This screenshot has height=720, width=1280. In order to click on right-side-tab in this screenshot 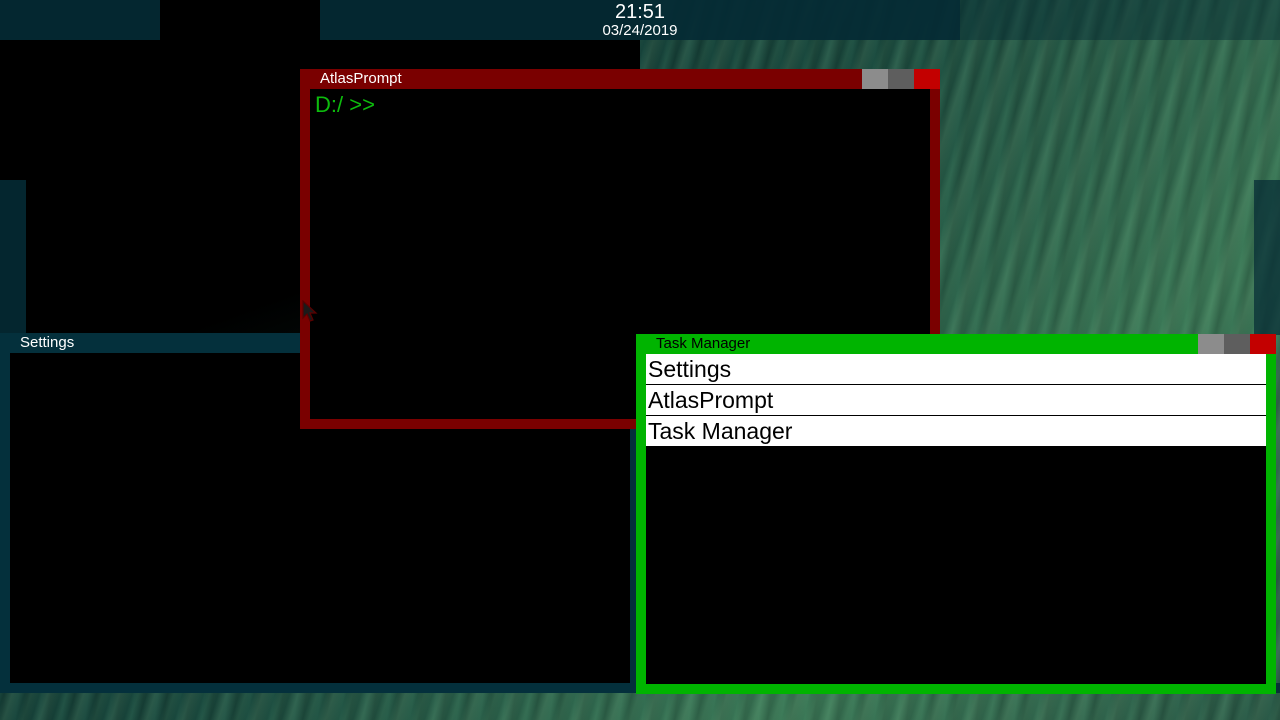, I will do `click(1267, 257)`.